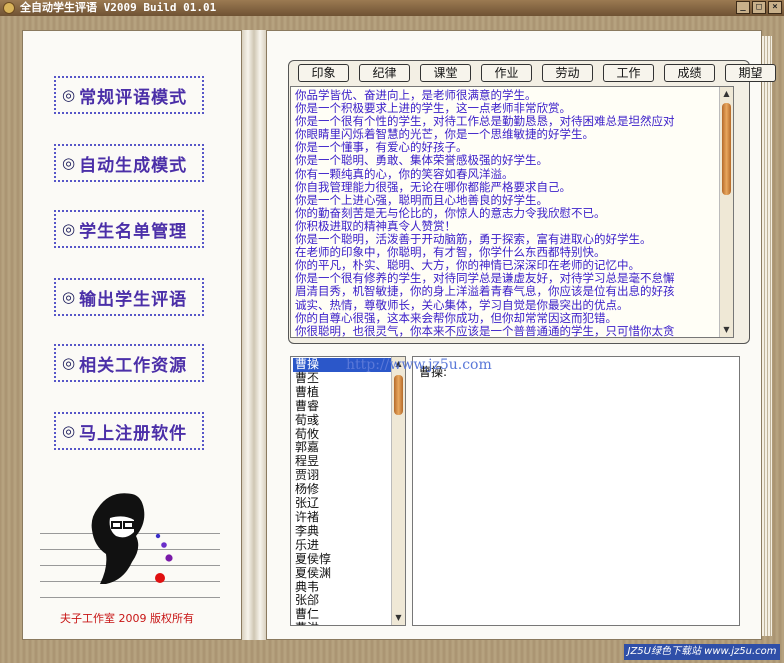 The height and width of the screenshot is (663, 784). What do you see at coordinates (132, 538) in the screenshot?
I see `portrait-logo` at bounding box center [132, 538].